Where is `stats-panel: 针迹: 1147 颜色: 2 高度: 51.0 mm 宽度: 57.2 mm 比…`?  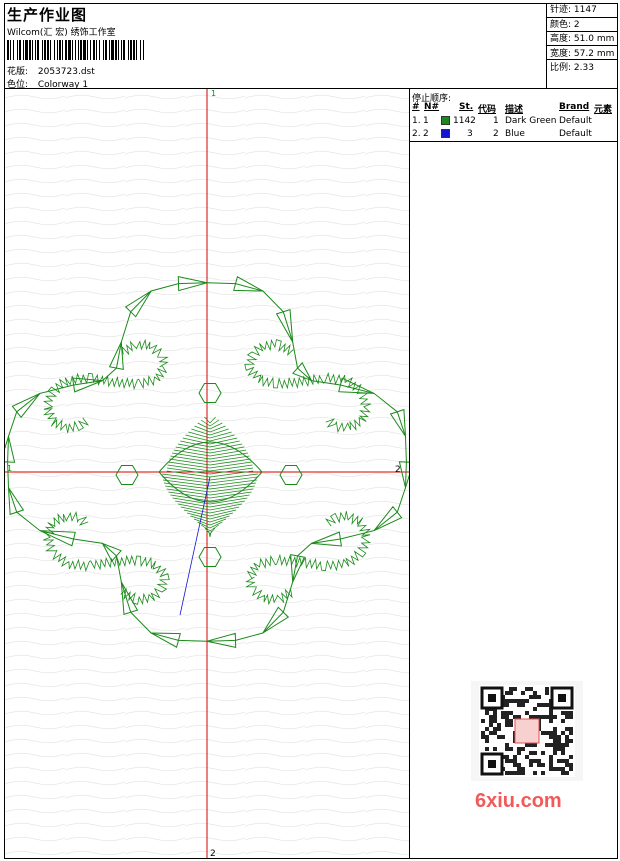
stats-panel: 针迹: 1147 颜色: 2 高度: 51.0 mm 宽度: 57.2 mm 比… is located at coordinates (582, 46).